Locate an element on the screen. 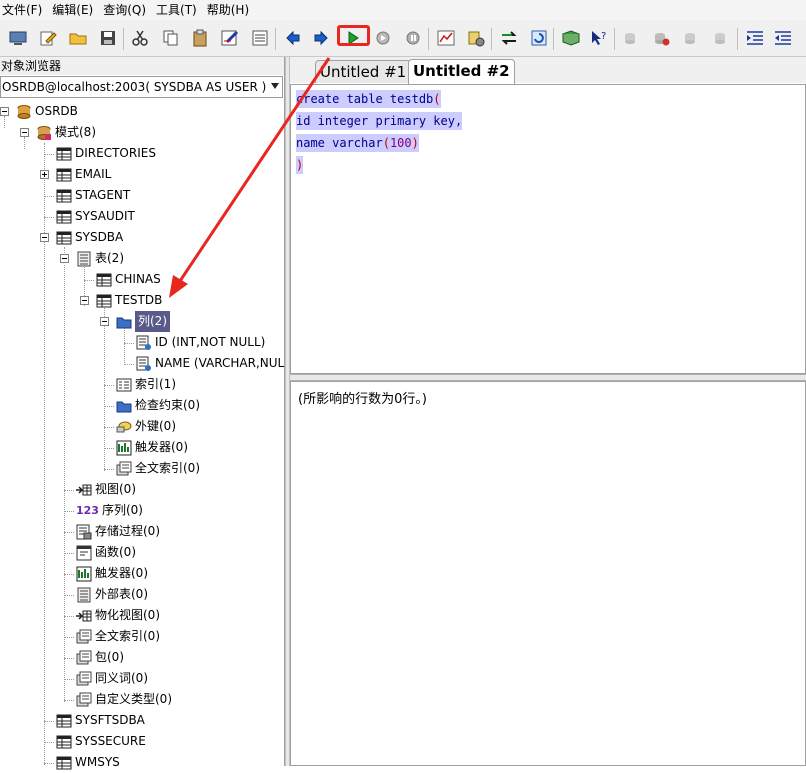  tree-node-foreign-keys: 外键(0) is located at coordinates (146, 426).